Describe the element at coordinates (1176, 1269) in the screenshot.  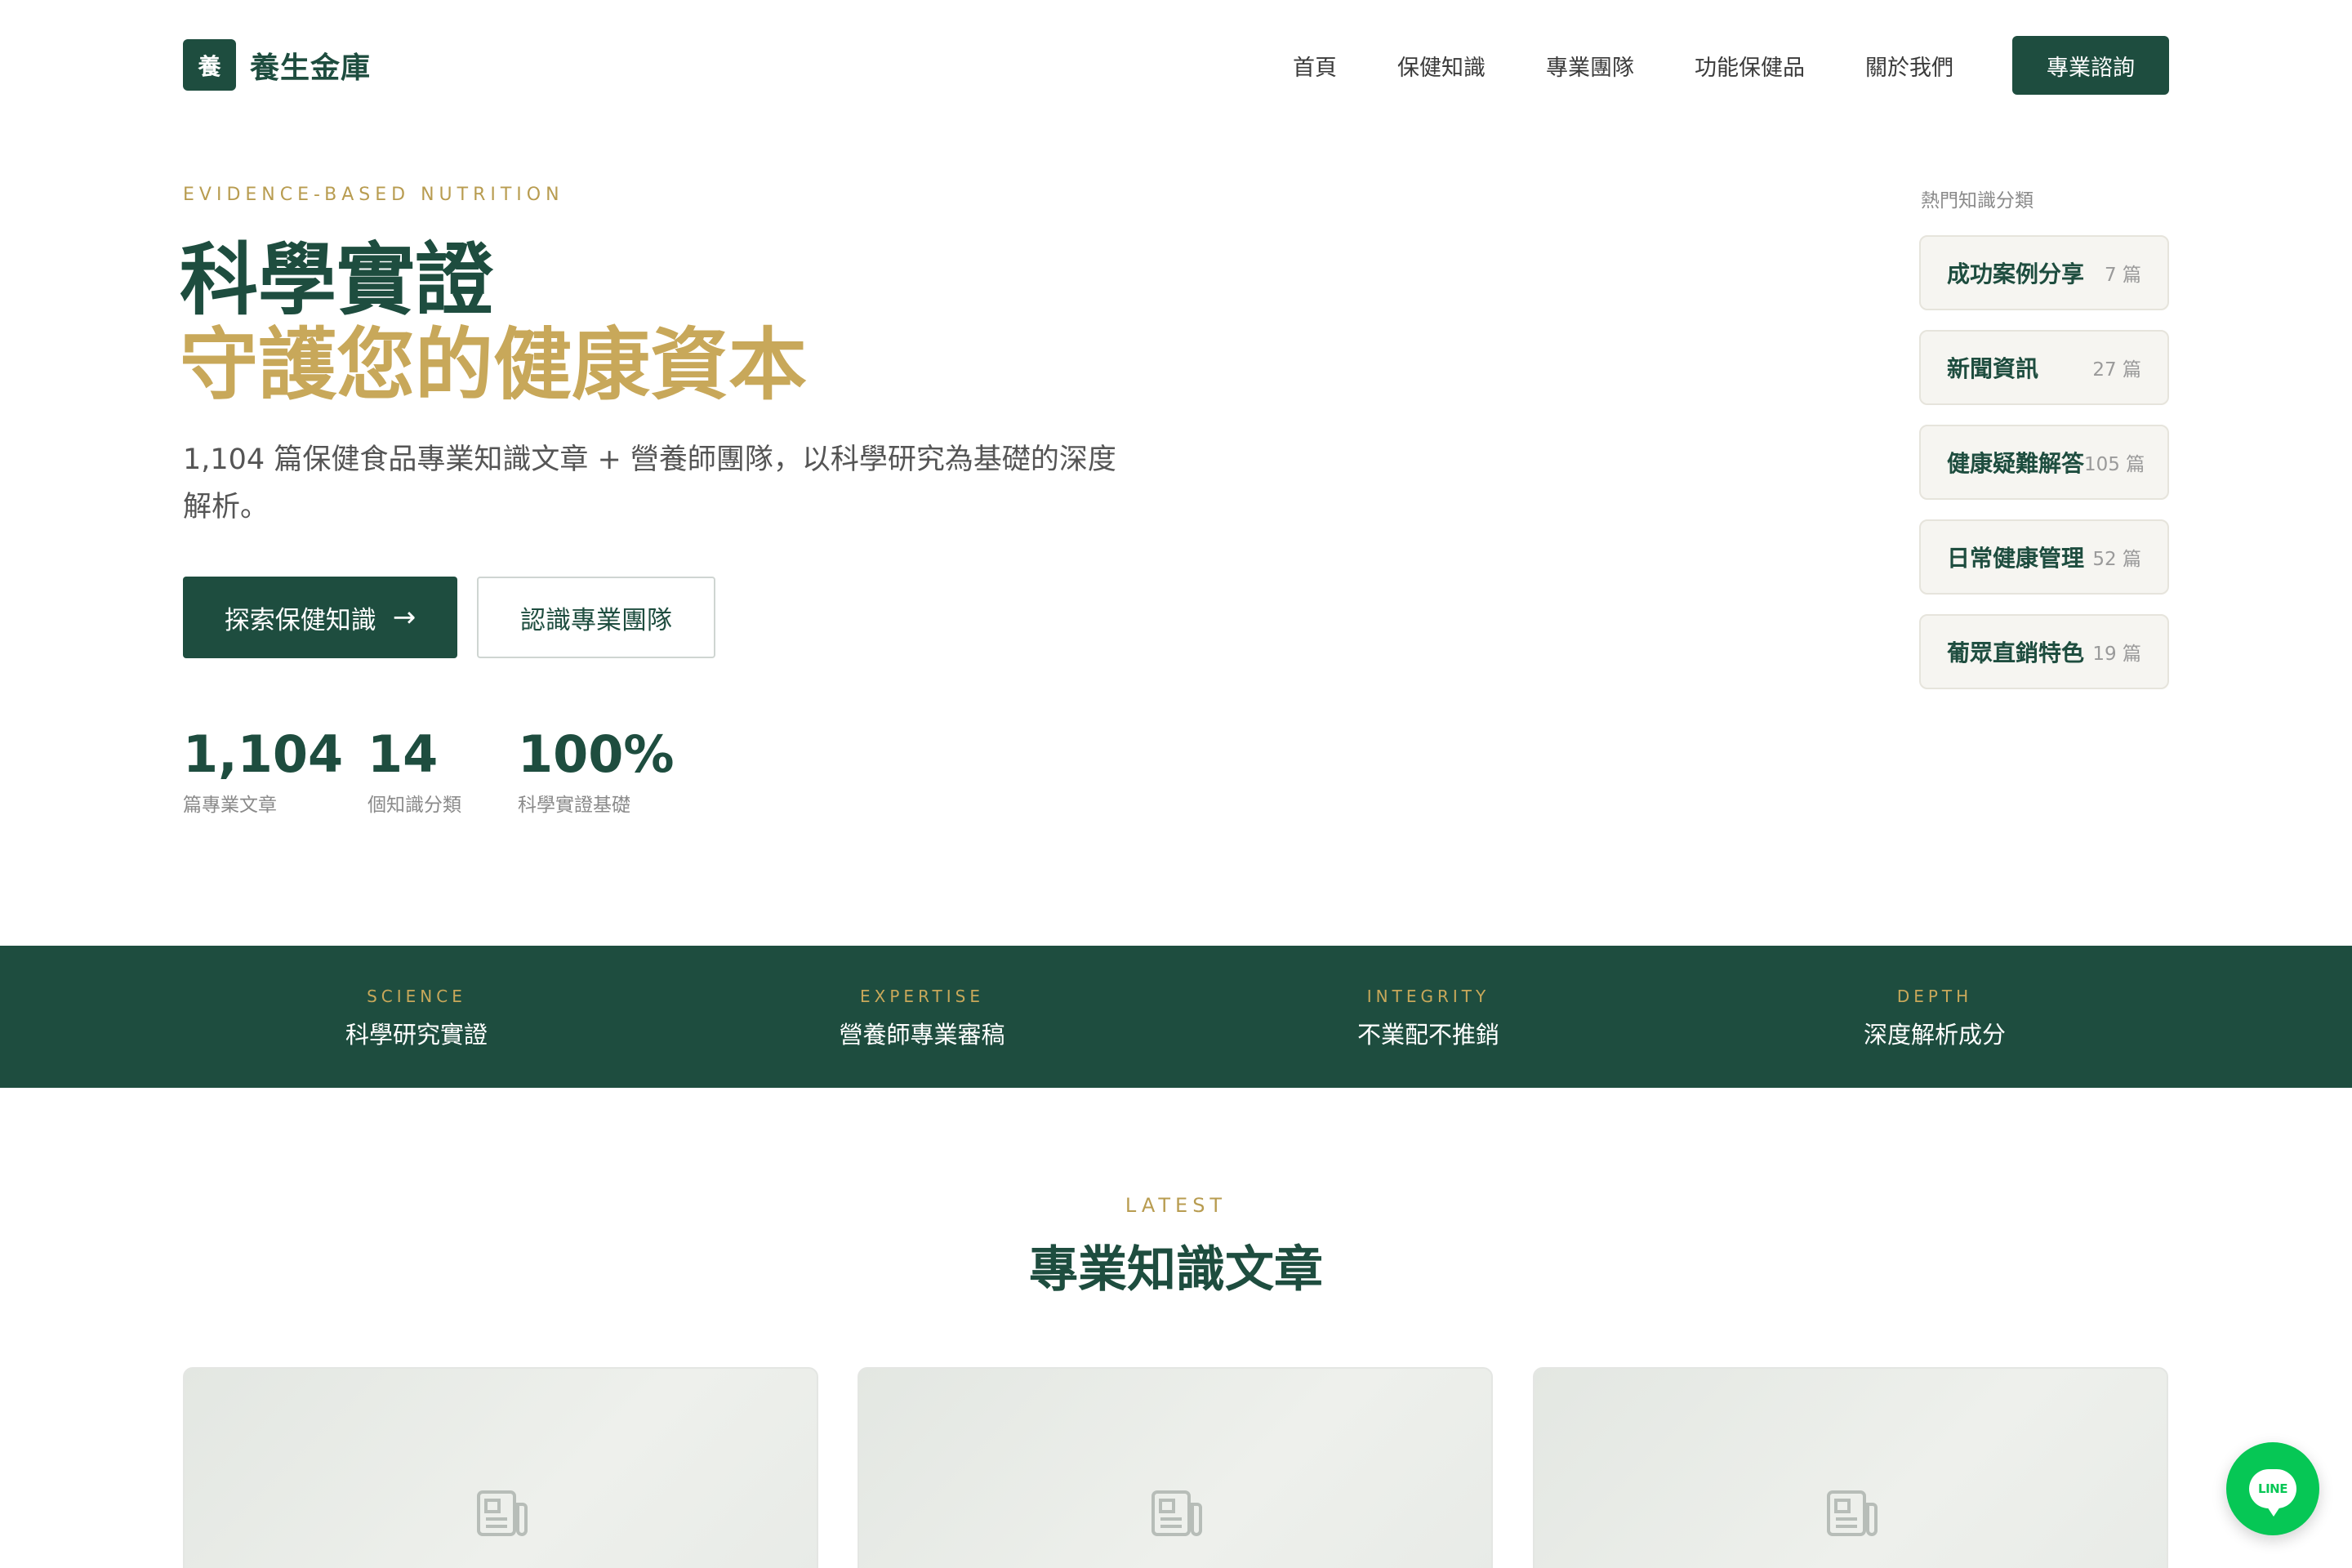
I see `latest-title: 專業知識文章` at that location.